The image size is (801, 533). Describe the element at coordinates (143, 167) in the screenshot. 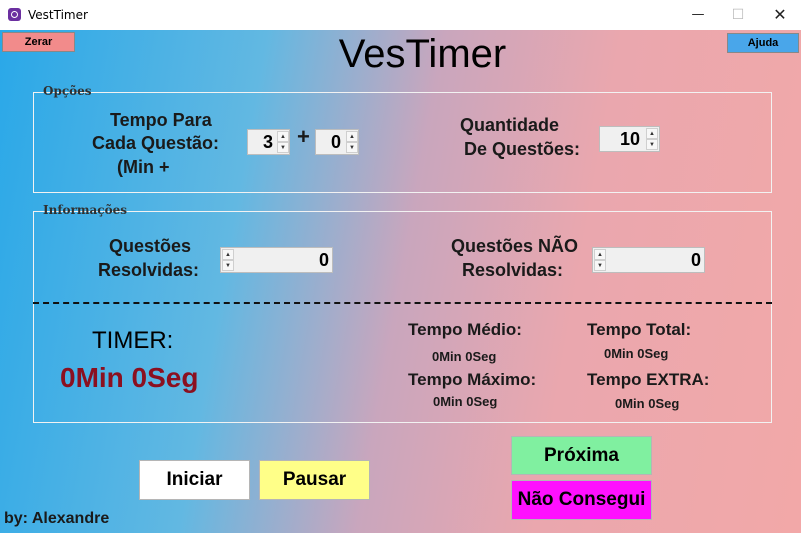

I see `tempo-label-line3: (Min +` at that location.